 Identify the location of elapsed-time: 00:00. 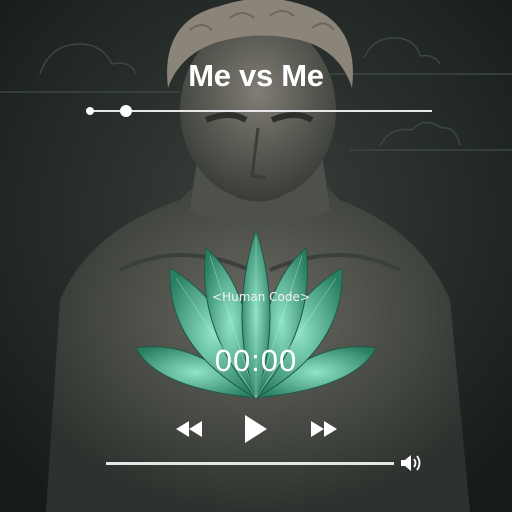
(256, 360).